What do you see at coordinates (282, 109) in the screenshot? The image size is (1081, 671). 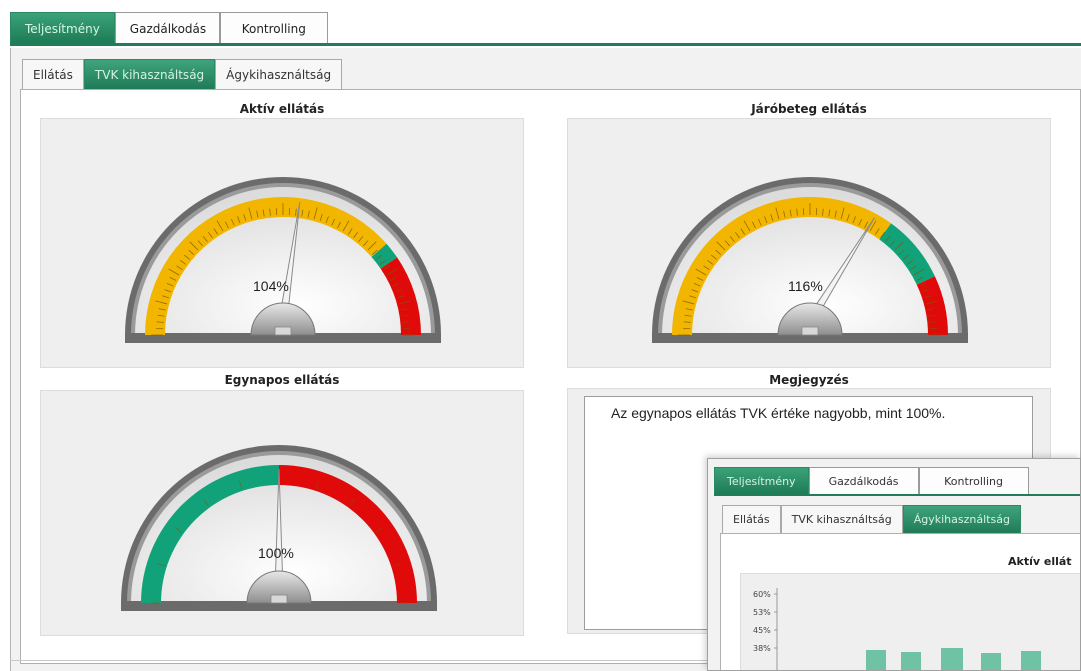 I see `gauge-title-aktiv: Aktív ellátás` at bounding box center [282, 109].